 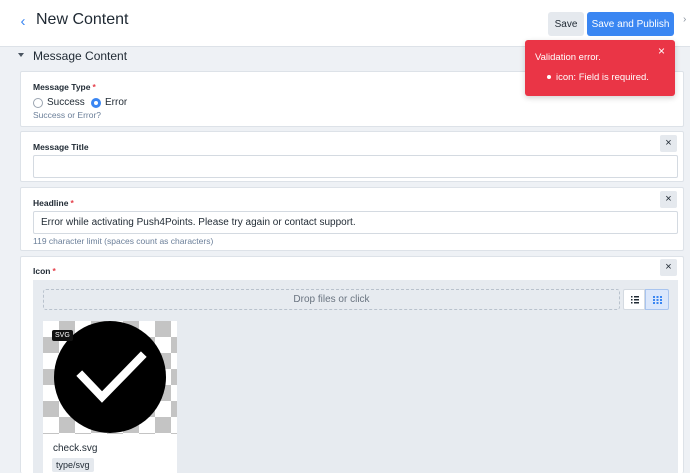 What do you see at coordinates (80, 56) in the screenshot?
I see `section-title: Message Content` at bounding box center [80, 56].